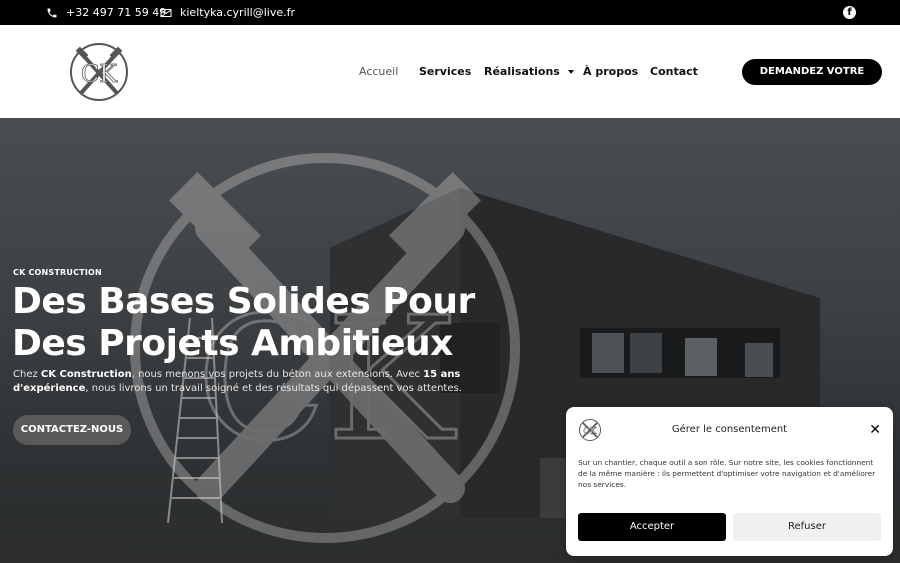 Image resolution: width=900 pixels, height=563 pixels. I want to click on desc-brand: CK Construction, so click(86, 374).